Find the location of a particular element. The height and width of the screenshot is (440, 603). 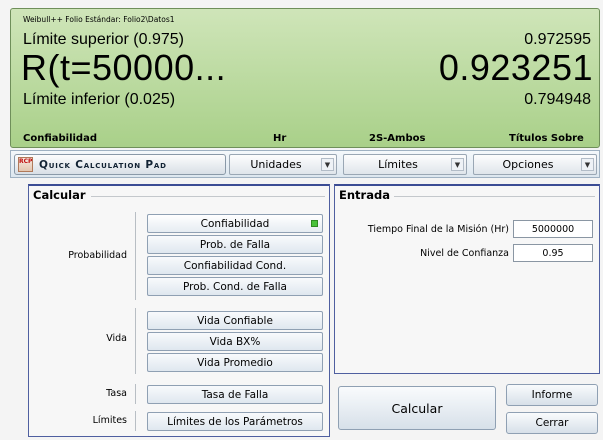

vida-bx-label: Vida BX% is located at coordinates (235, 341).